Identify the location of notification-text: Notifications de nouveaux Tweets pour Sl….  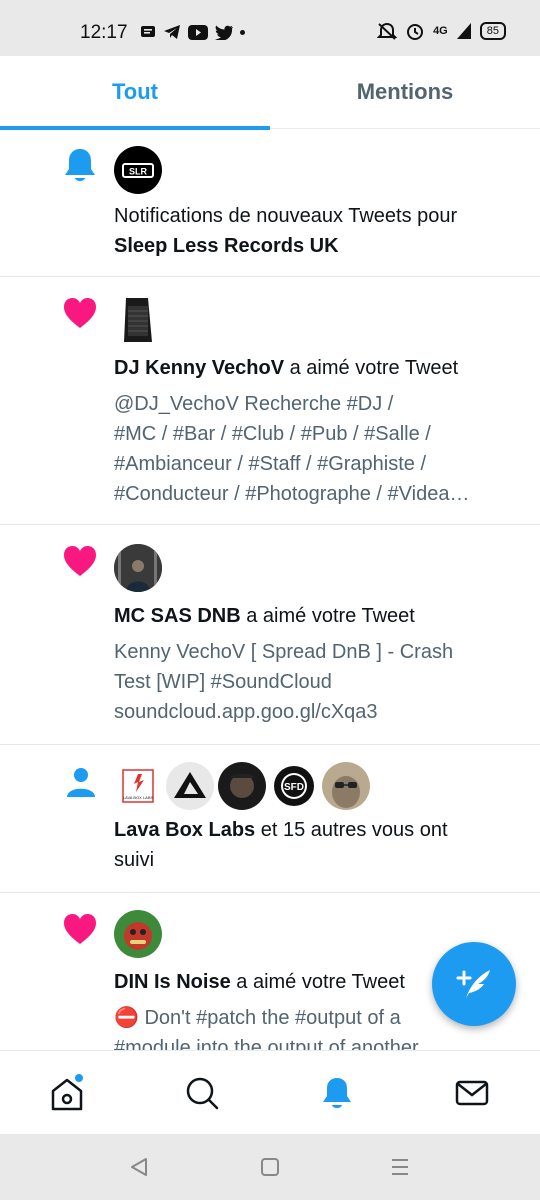
(317, 231).